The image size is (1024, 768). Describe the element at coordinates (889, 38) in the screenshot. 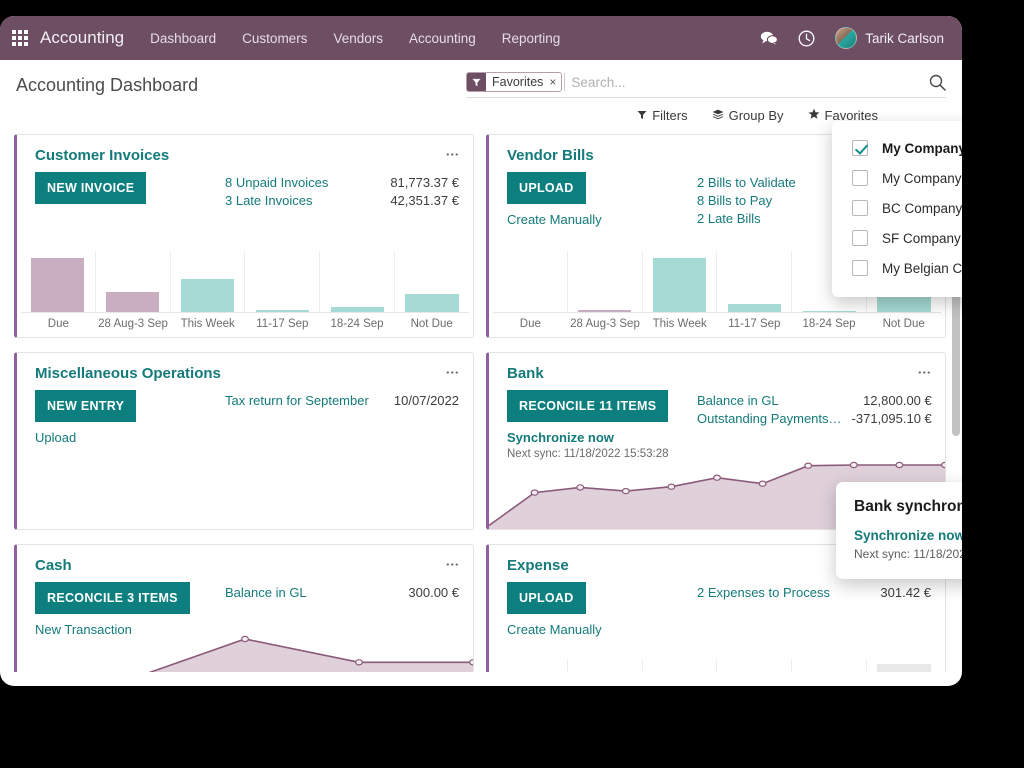

I see `user-menu: Tarik Carlson` at that location.